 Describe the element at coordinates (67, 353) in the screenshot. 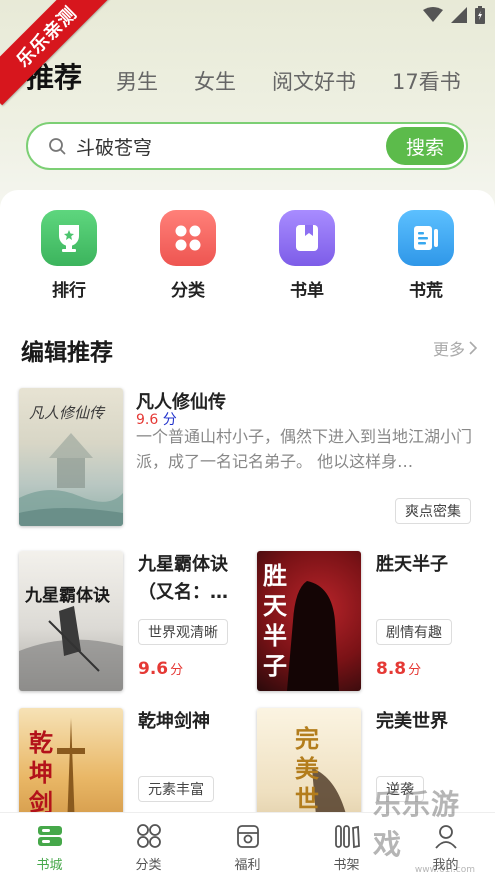

I see `section-title: 编辑推荐` at that location.